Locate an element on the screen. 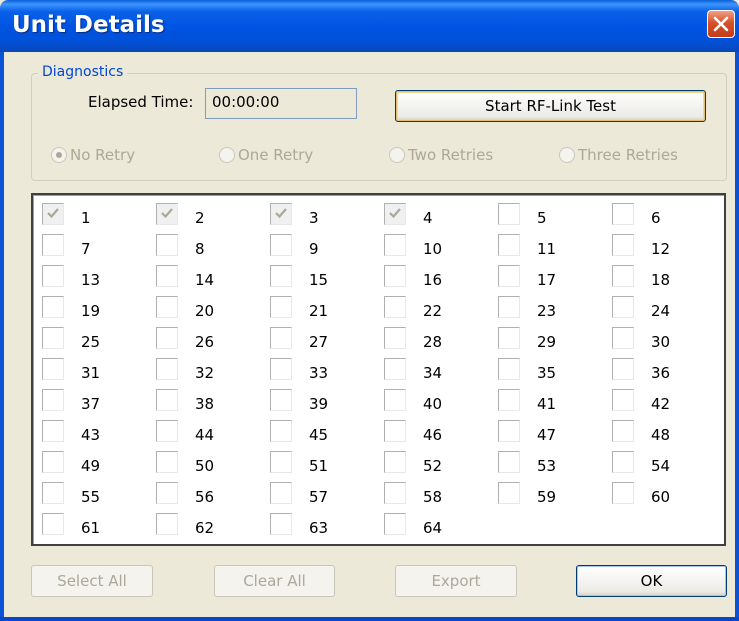 This screenshot has width=739, height=621. unit-checkbox-item: 21 is located at coordinates (325, 309).